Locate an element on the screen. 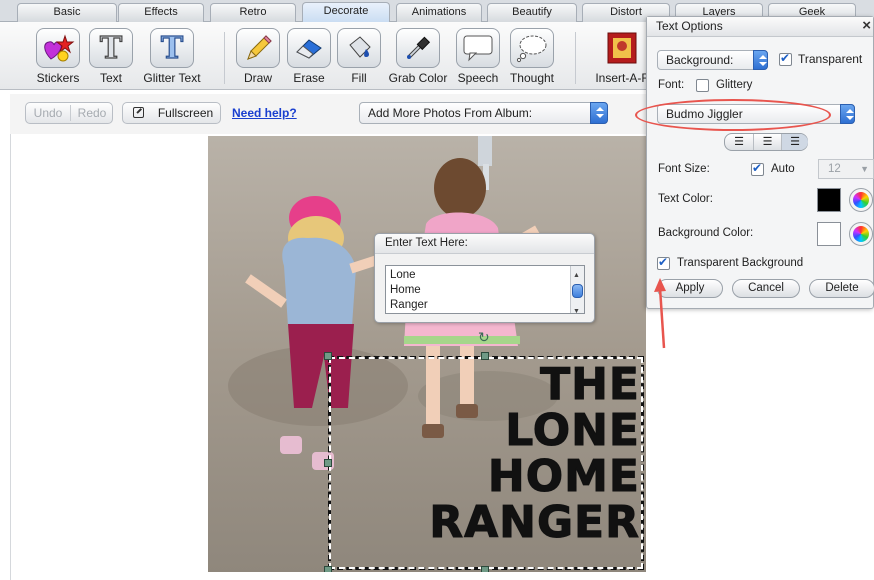 The image size is (874, 580). fill-label: Fill is located at coordinates (359, 78).